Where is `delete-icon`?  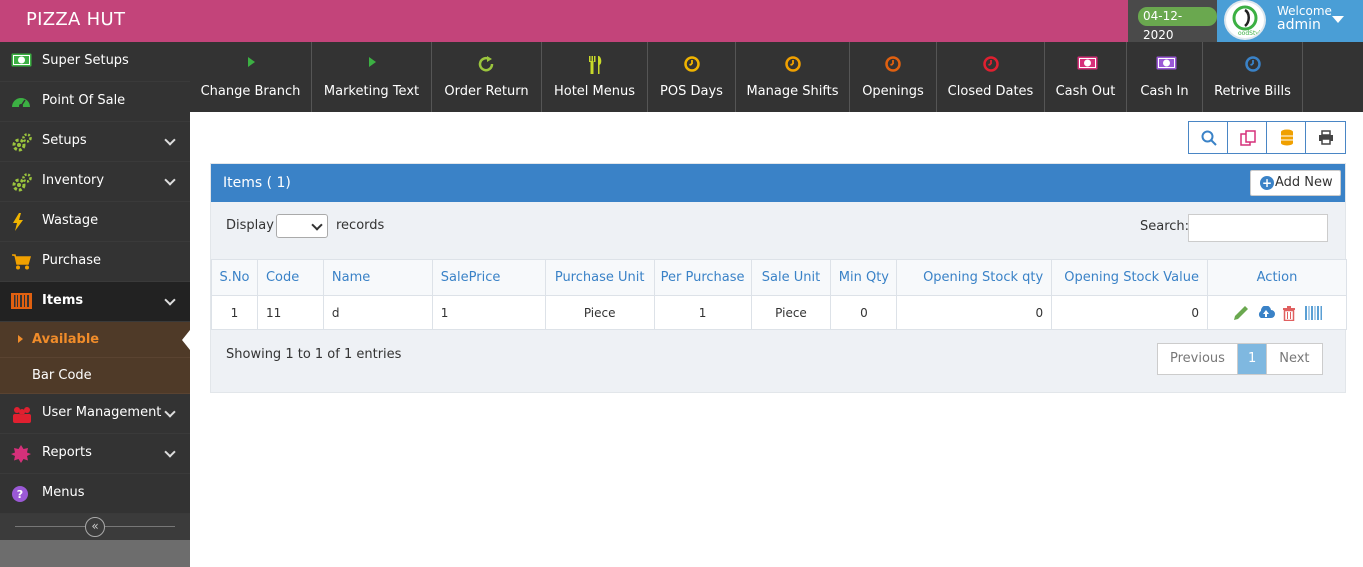 delete-icon is located at coordinates (1289, 313).